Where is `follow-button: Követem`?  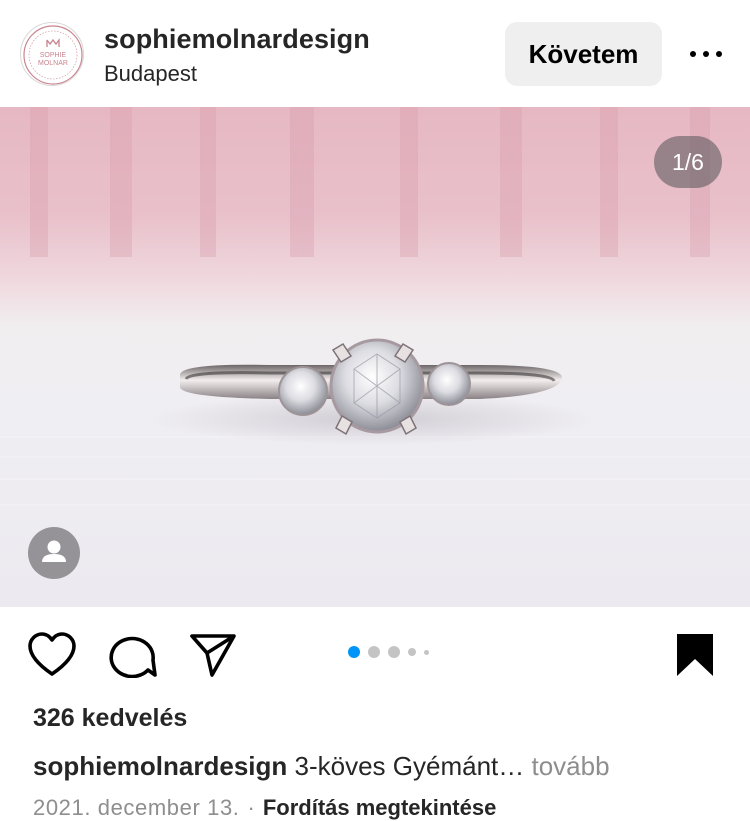 follow-button: Követem is located at coordinates (583, 54).